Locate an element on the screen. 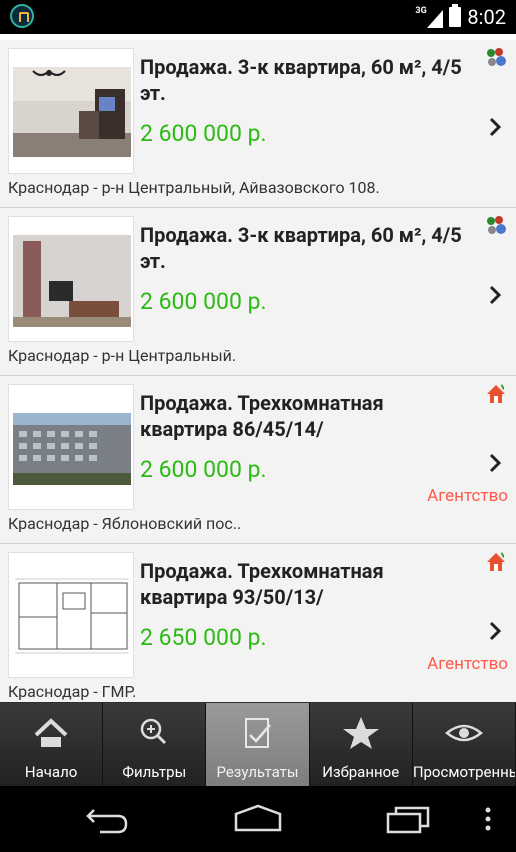 This screenshot has width=516, height=852. tab-viewed: Просмотренные is located at coordinates (464, 744).